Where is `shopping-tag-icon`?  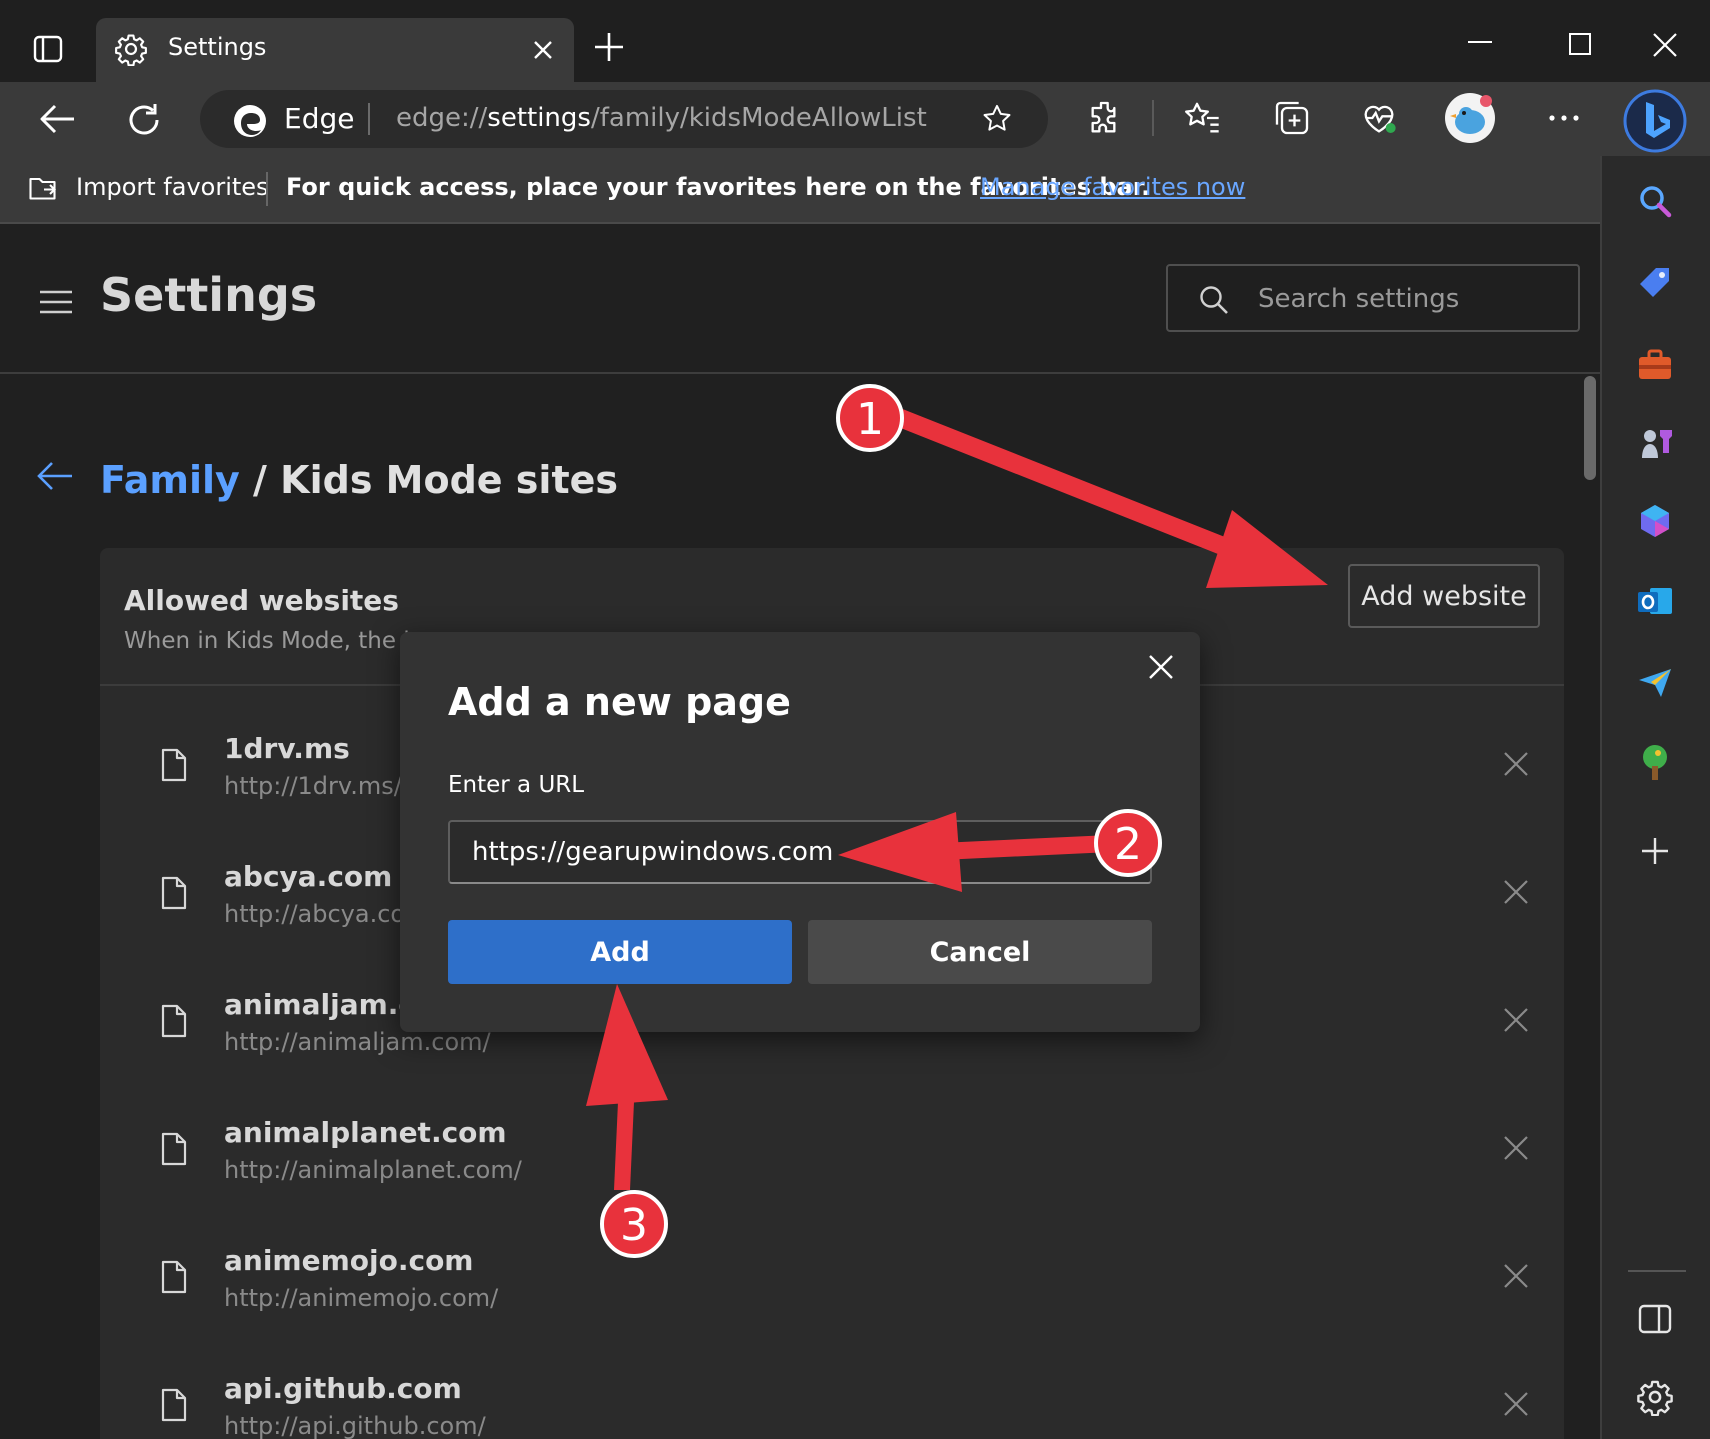 shopping-tag-icon is located at coordinates (1655, 283).